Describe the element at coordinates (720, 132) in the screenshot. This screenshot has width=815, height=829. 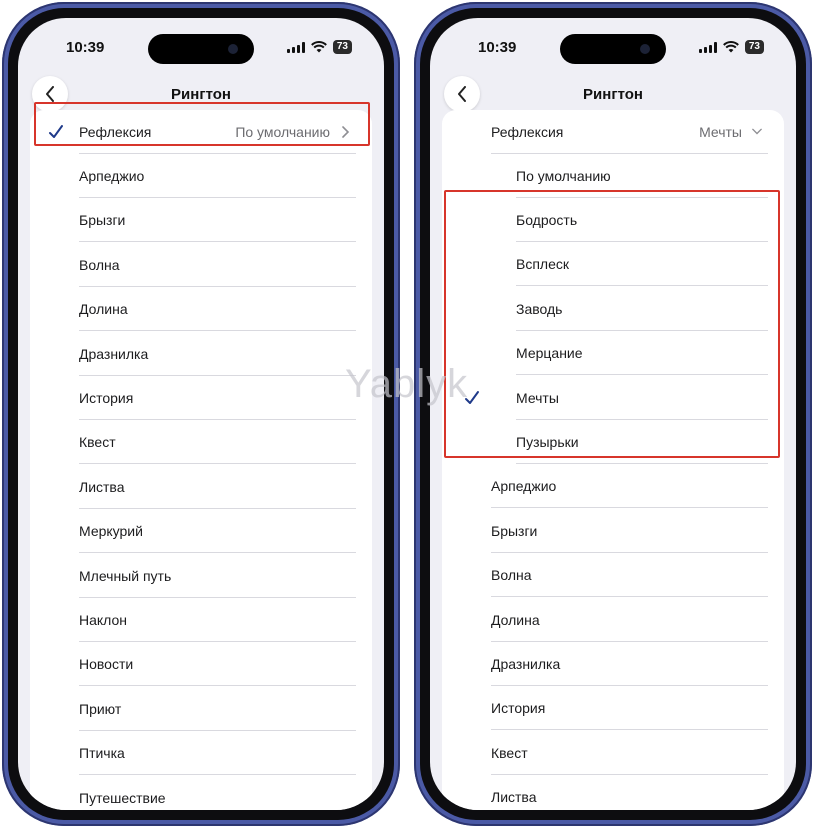
I see `list-item-detail: Мечты` at that location.